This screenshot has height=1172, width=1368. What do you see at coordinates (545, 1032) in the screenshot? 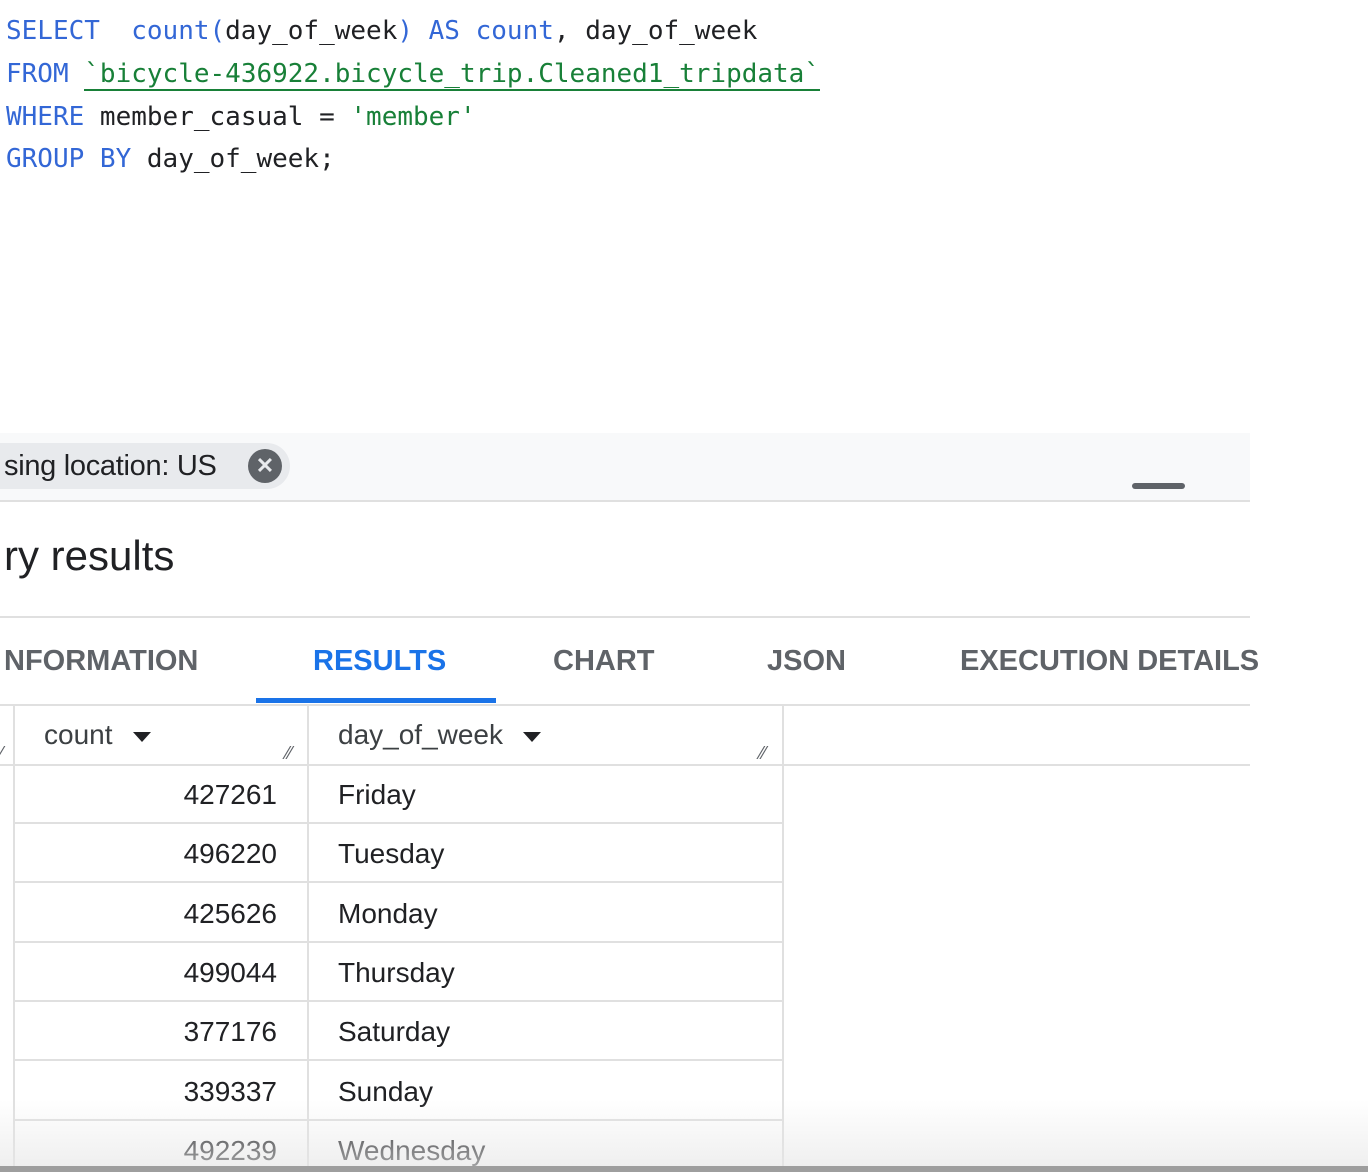
I see `cell-day-of-week: Saturday` at bounding box center [545, 1032].